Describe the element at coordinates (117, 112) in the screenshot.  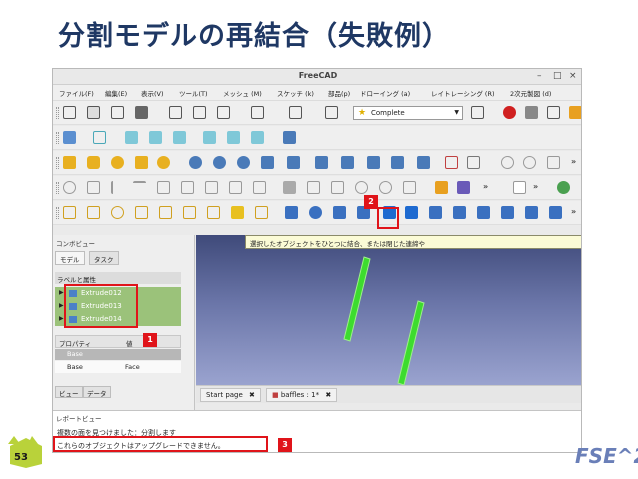
I see `save-icon` at that location.